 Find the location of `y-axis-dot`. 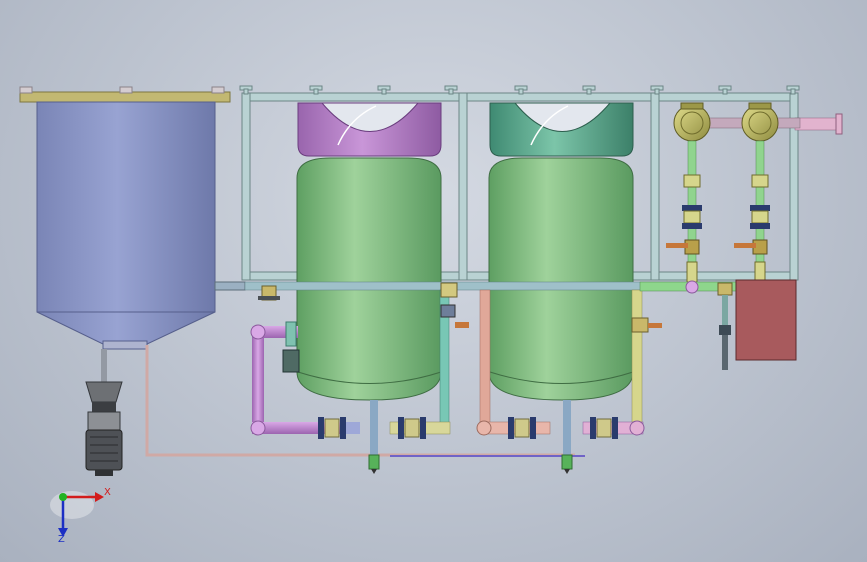

y-axis-dot is located at coordinates (63, 497).